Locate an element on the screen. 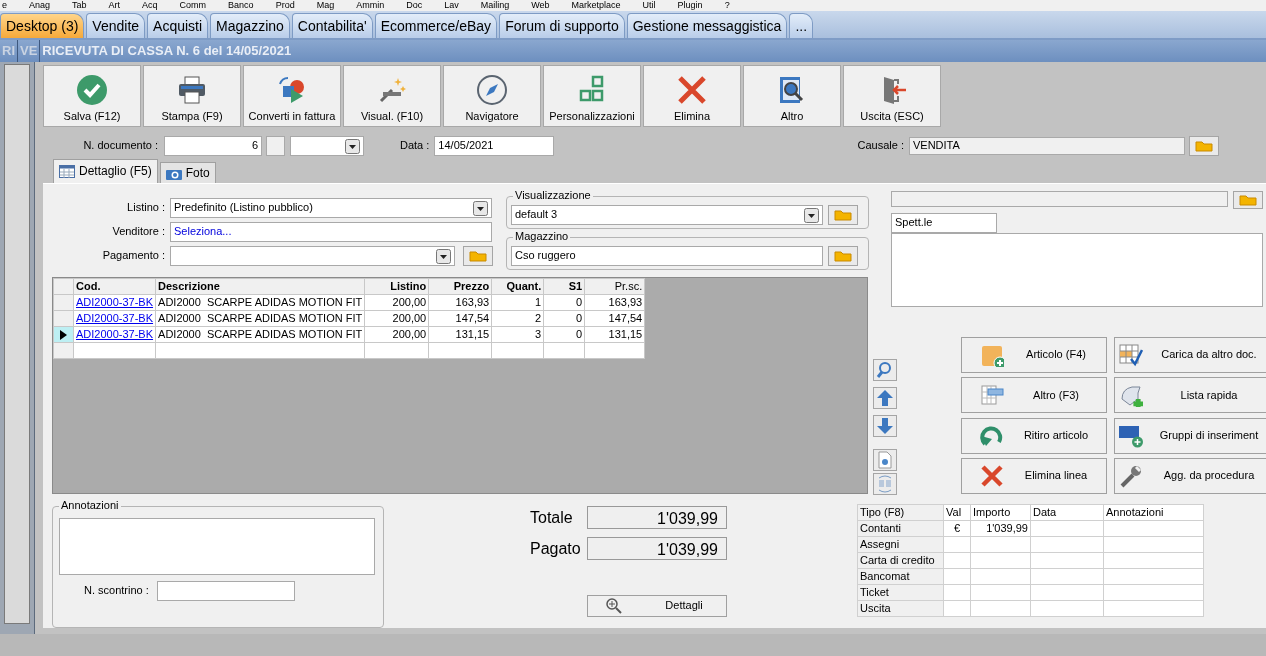  menu-item: Tab is located at coordinates (79, 5).